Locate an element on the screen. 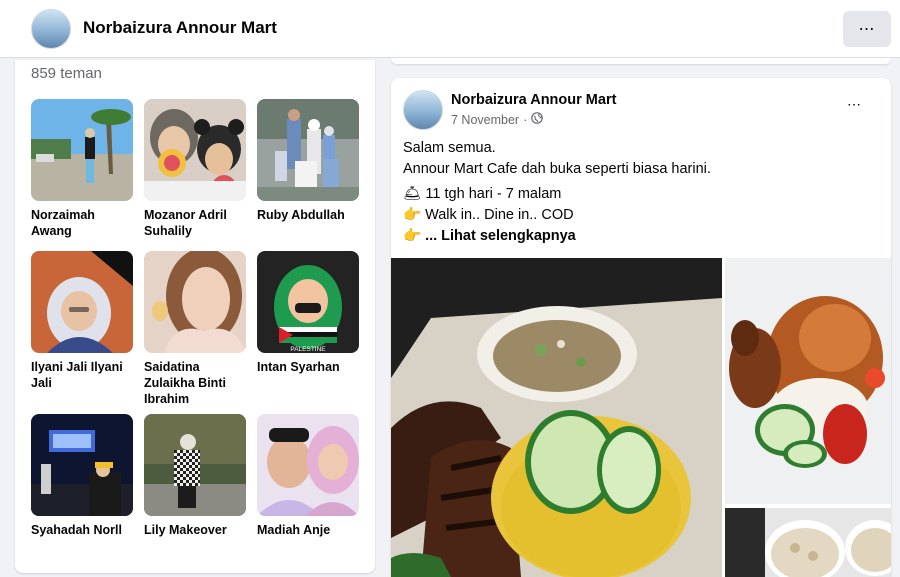 The height and width of the screenshot is (577, 900). see-more-line: 👉 ... Lihat selengkapnya is located at coordinates (638, 236).